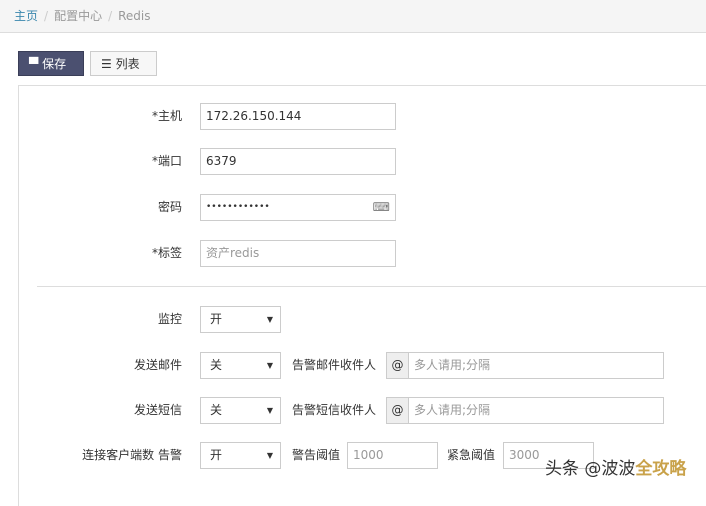 This screenshot has height=506, width=706. What do you see at coordinates (536, 410) in the screenshot?
I see `sms-recipient-input: 多人请用;分隔` at bounding box center [536, 410].